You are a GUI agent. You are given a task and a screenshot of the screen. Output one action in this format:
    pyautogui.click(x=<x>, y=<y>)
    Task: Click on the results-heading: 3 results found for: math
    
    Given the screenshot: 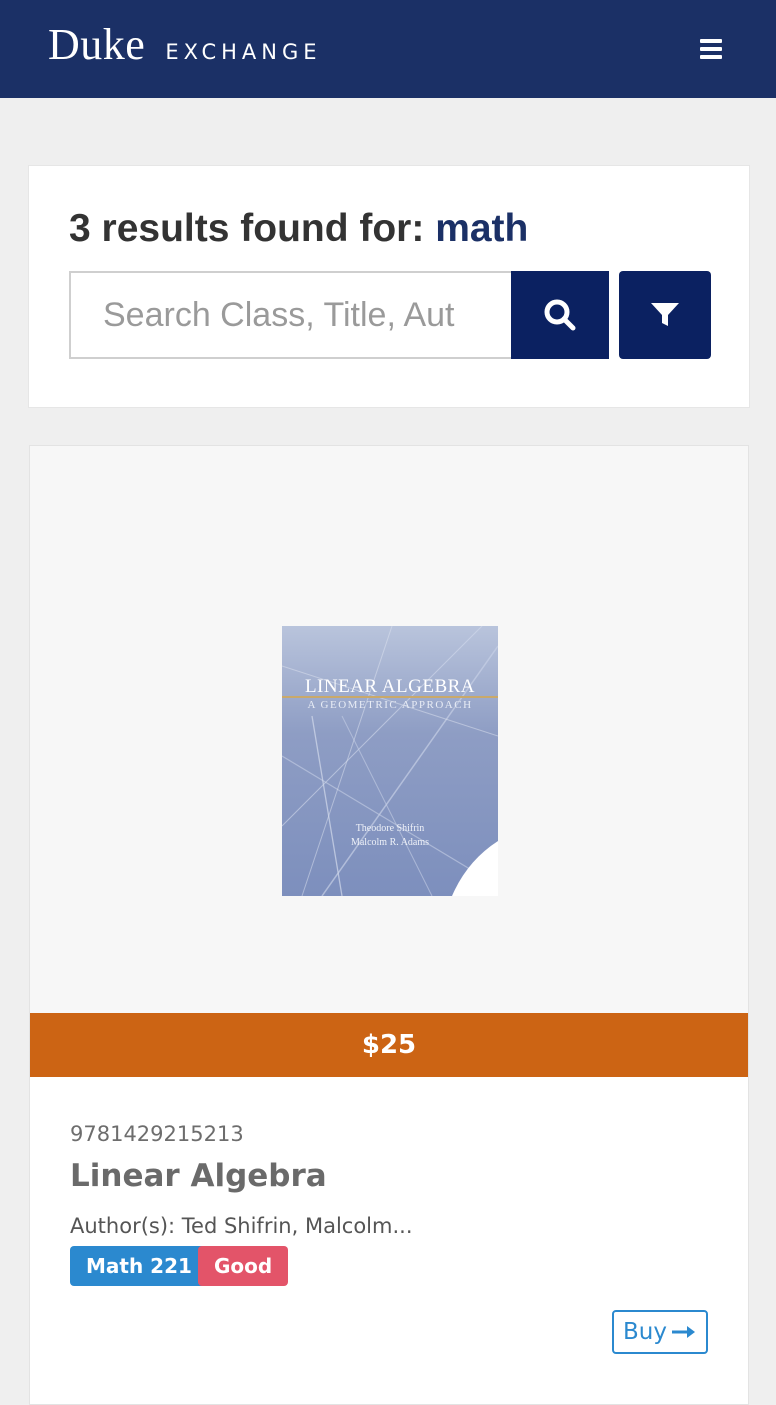 What is the action you would take?
    pyautogui.click(x=298, y=229)
    